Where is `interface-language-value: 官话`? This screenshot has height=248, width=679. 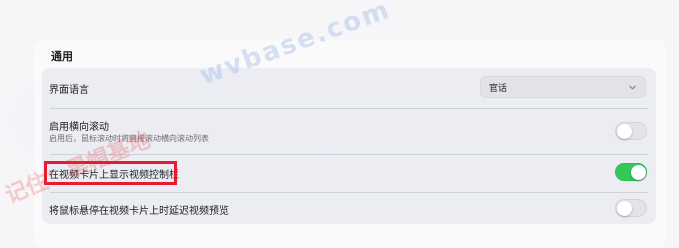 interface-language-value: 官话 is located at coordinates (498, 89).